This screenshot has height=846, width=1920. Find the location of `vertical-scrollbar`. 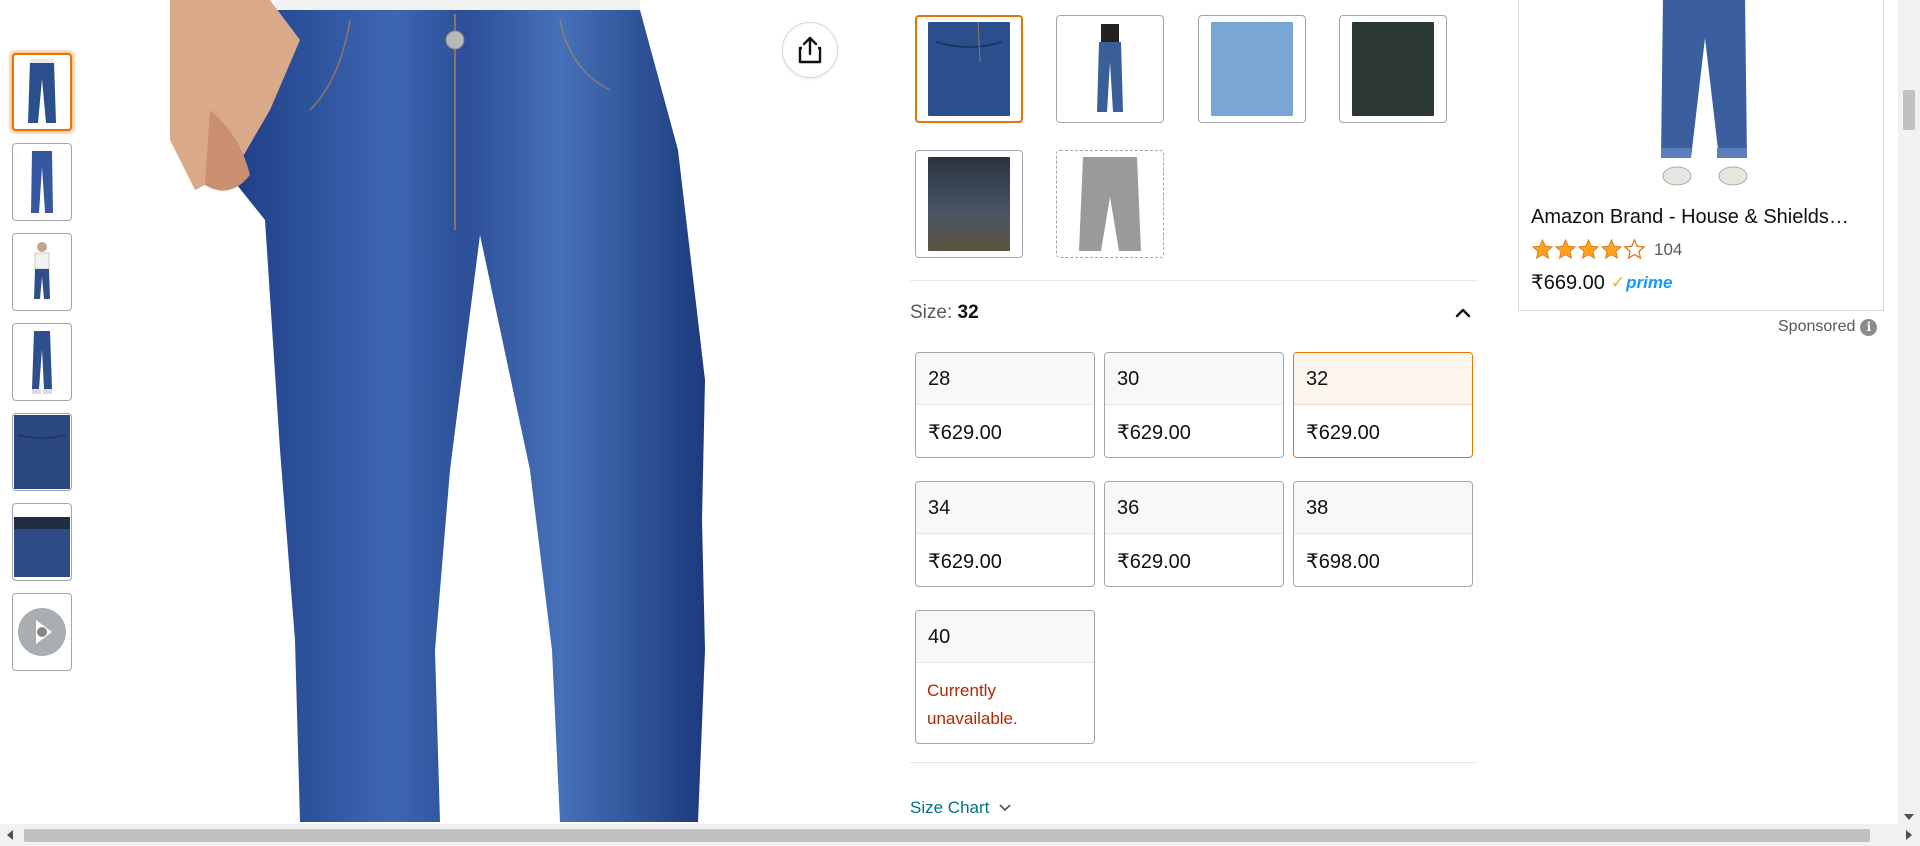

vertical-scrollbar is located at coordinates (1909, 412).